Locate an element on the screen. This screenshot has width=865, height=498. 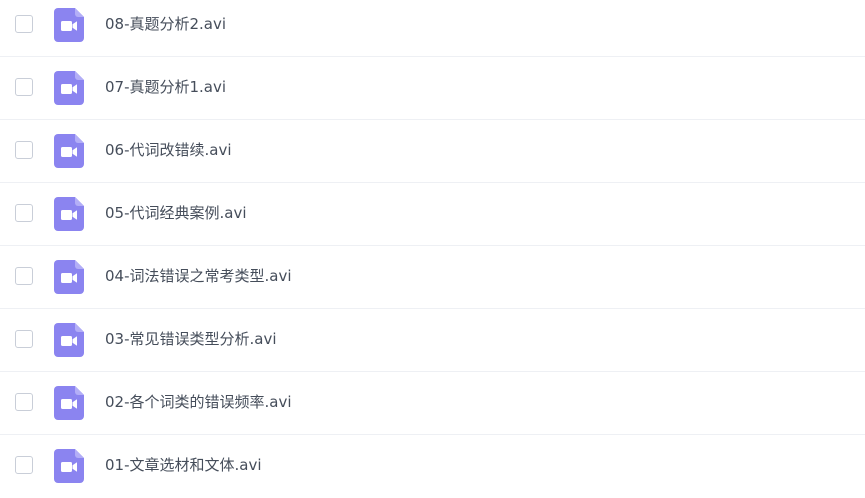
file-row: 07-真题分析1.avi is located at coordinates (432, 88).